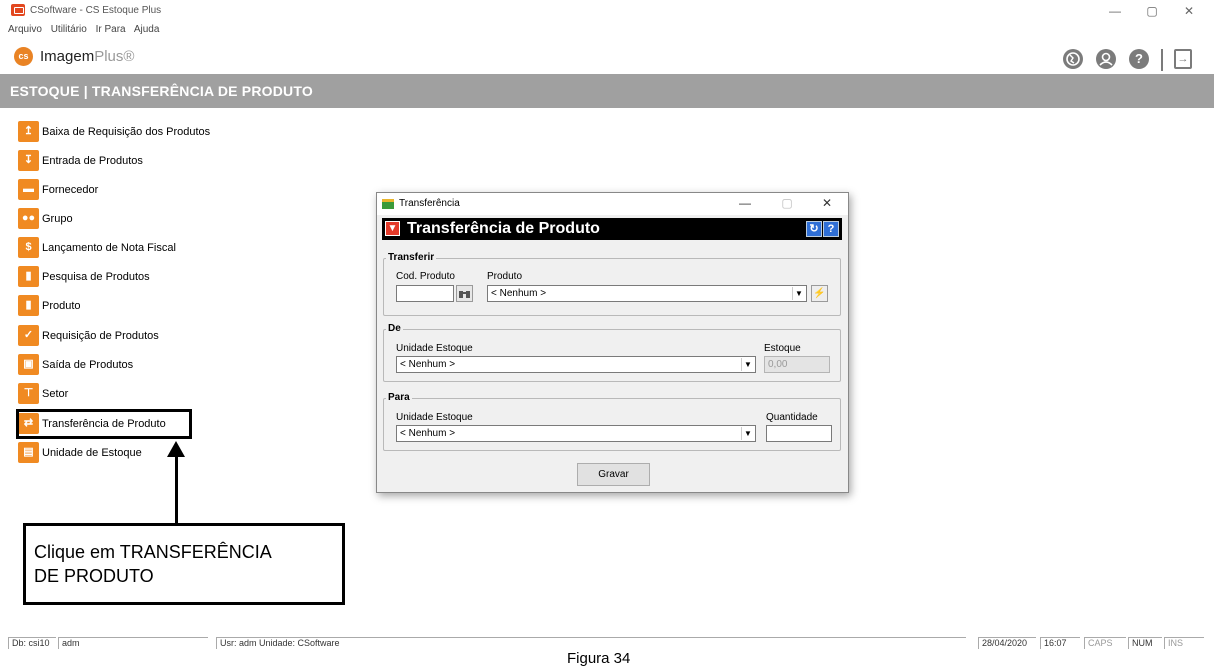 The height and width of the screenshot is (670, 1214). What do you see at coordinates (23, 56) in the screenshot?
I see `brand-logo: cs` at bounding box center [23, 56].